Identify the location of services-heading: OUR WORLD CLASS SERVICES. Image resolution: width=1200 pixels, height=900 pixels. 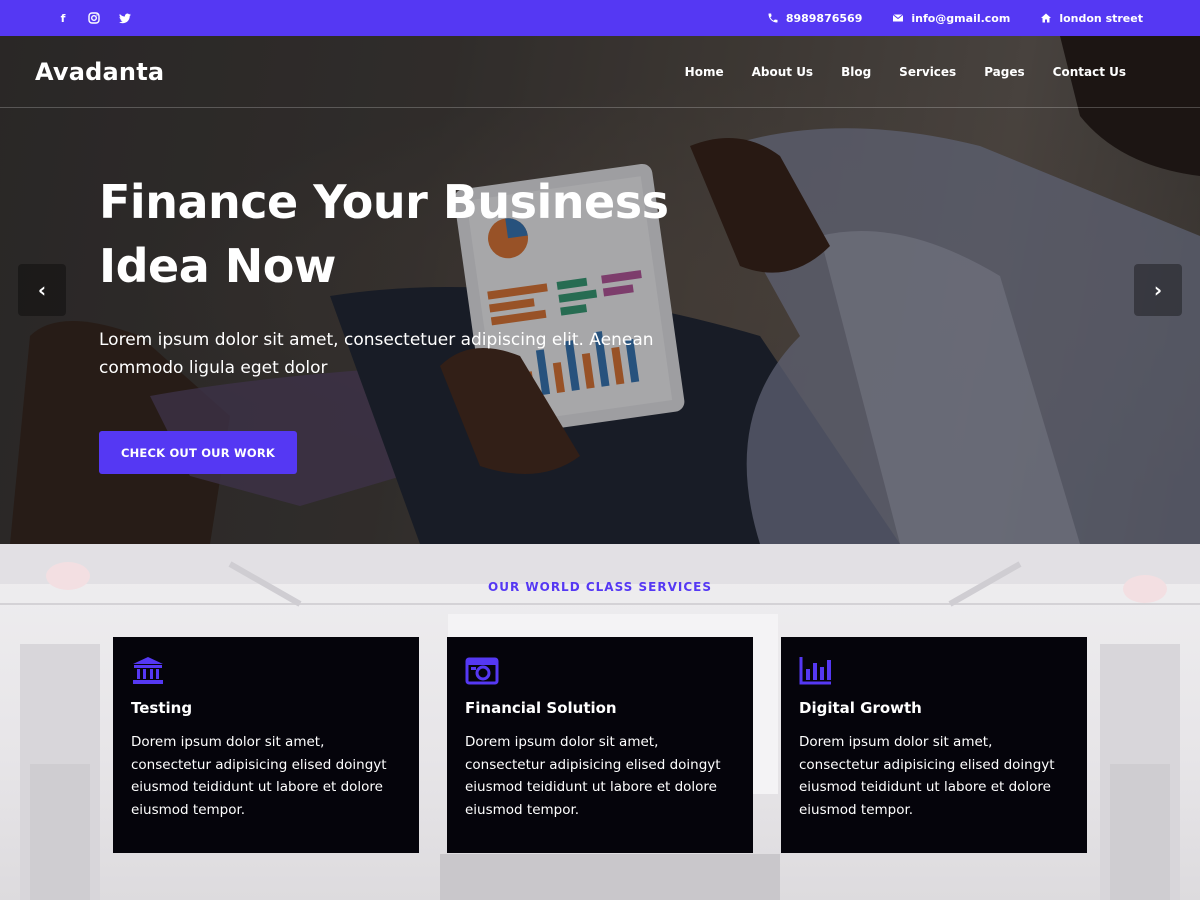
(600, 587).